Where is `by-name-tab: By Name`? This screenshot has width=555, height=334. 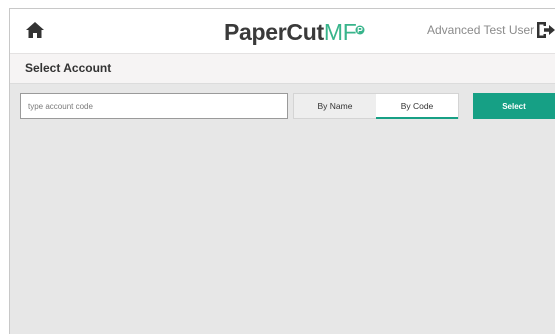 by-name-tab: By Name is located at coordinates (335, 106).